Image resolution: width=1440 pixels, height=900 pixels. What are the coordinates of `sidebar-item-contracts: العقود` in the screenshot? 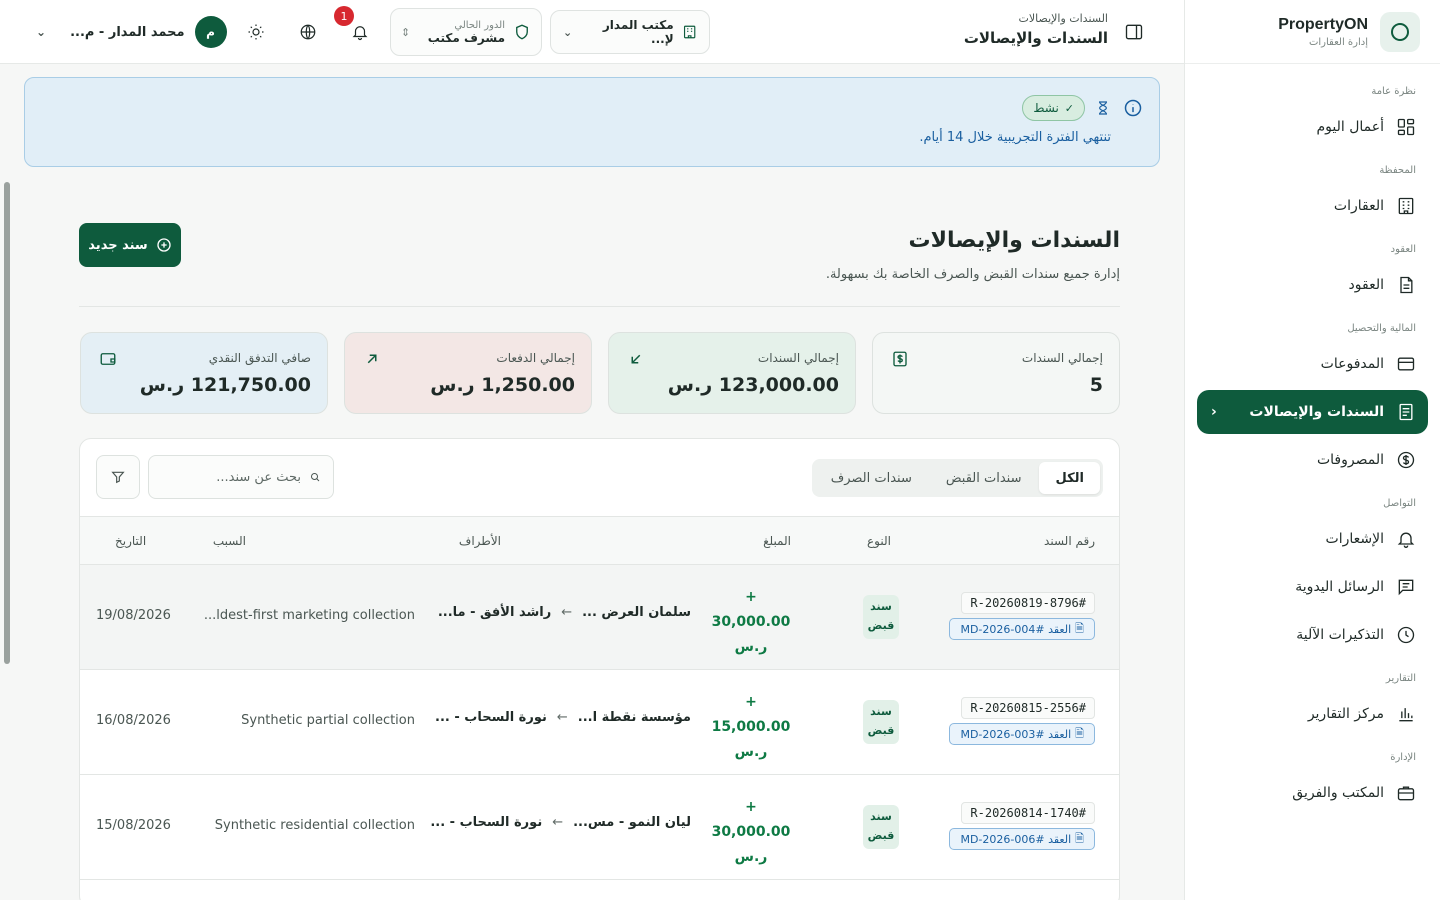 It's located at (1312, 285).